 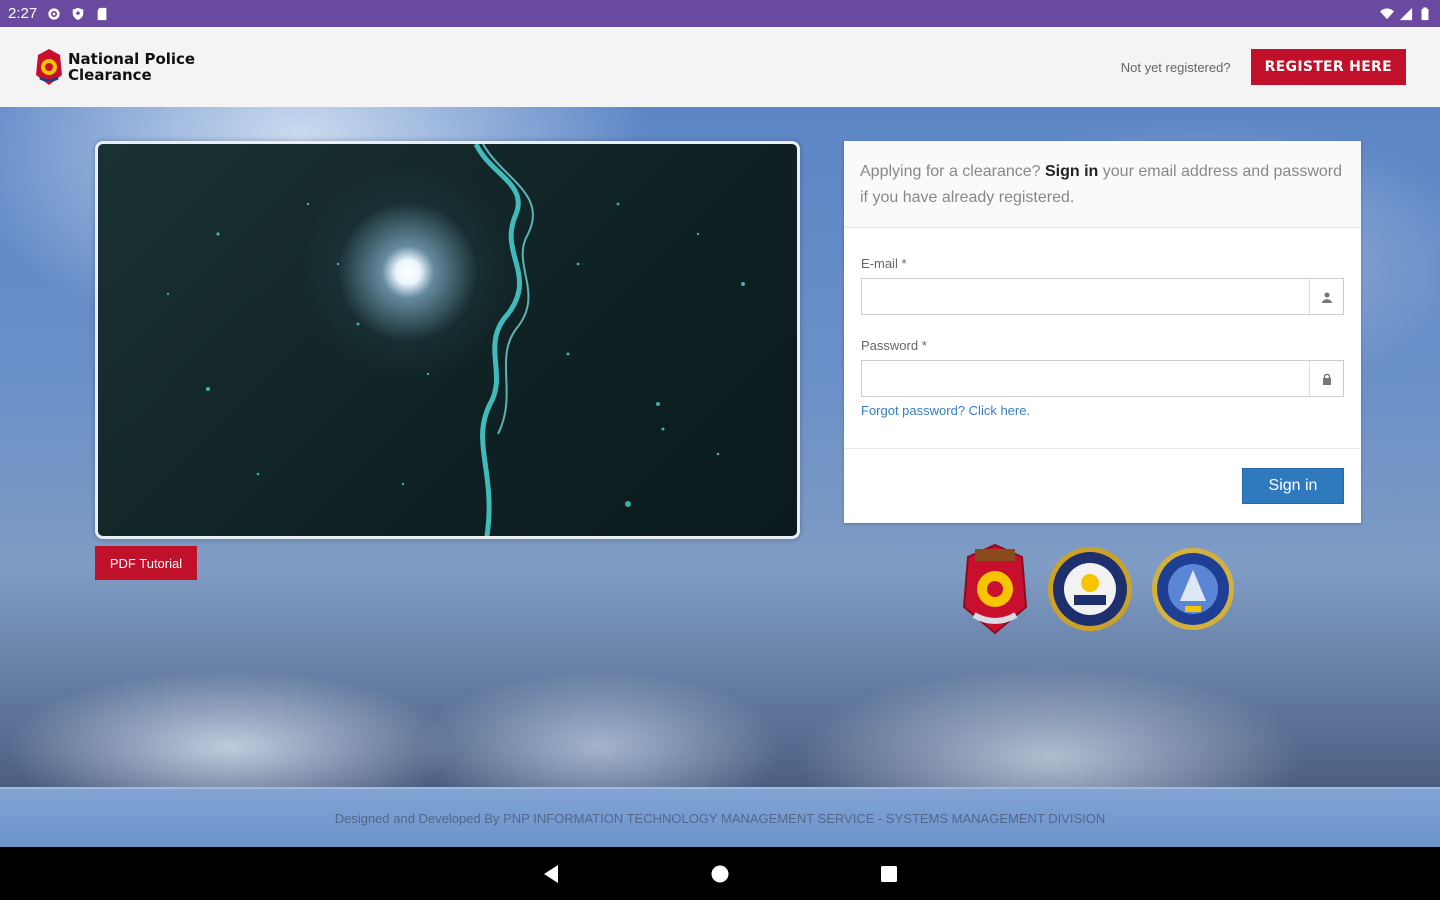 I want to click on brand-name: National Police Clearance, so click(x=131, y=67).